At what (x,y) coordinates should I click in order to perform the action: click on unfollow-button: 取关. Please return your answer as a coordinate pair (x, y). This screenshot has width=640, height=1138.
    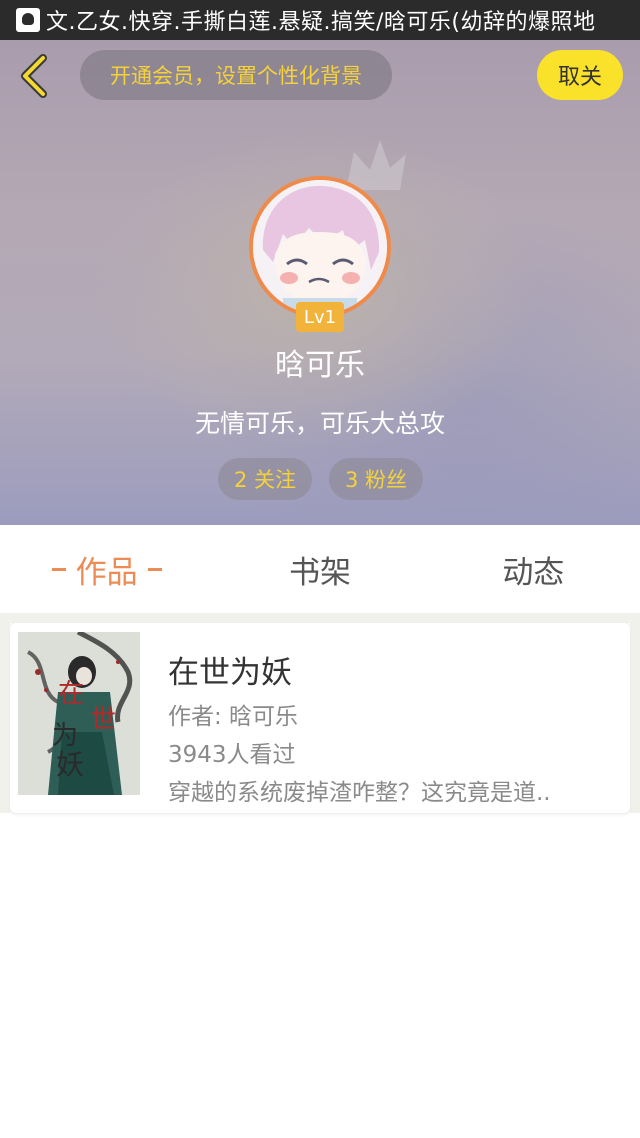
    Looking at the image, I should click on (580, 75).